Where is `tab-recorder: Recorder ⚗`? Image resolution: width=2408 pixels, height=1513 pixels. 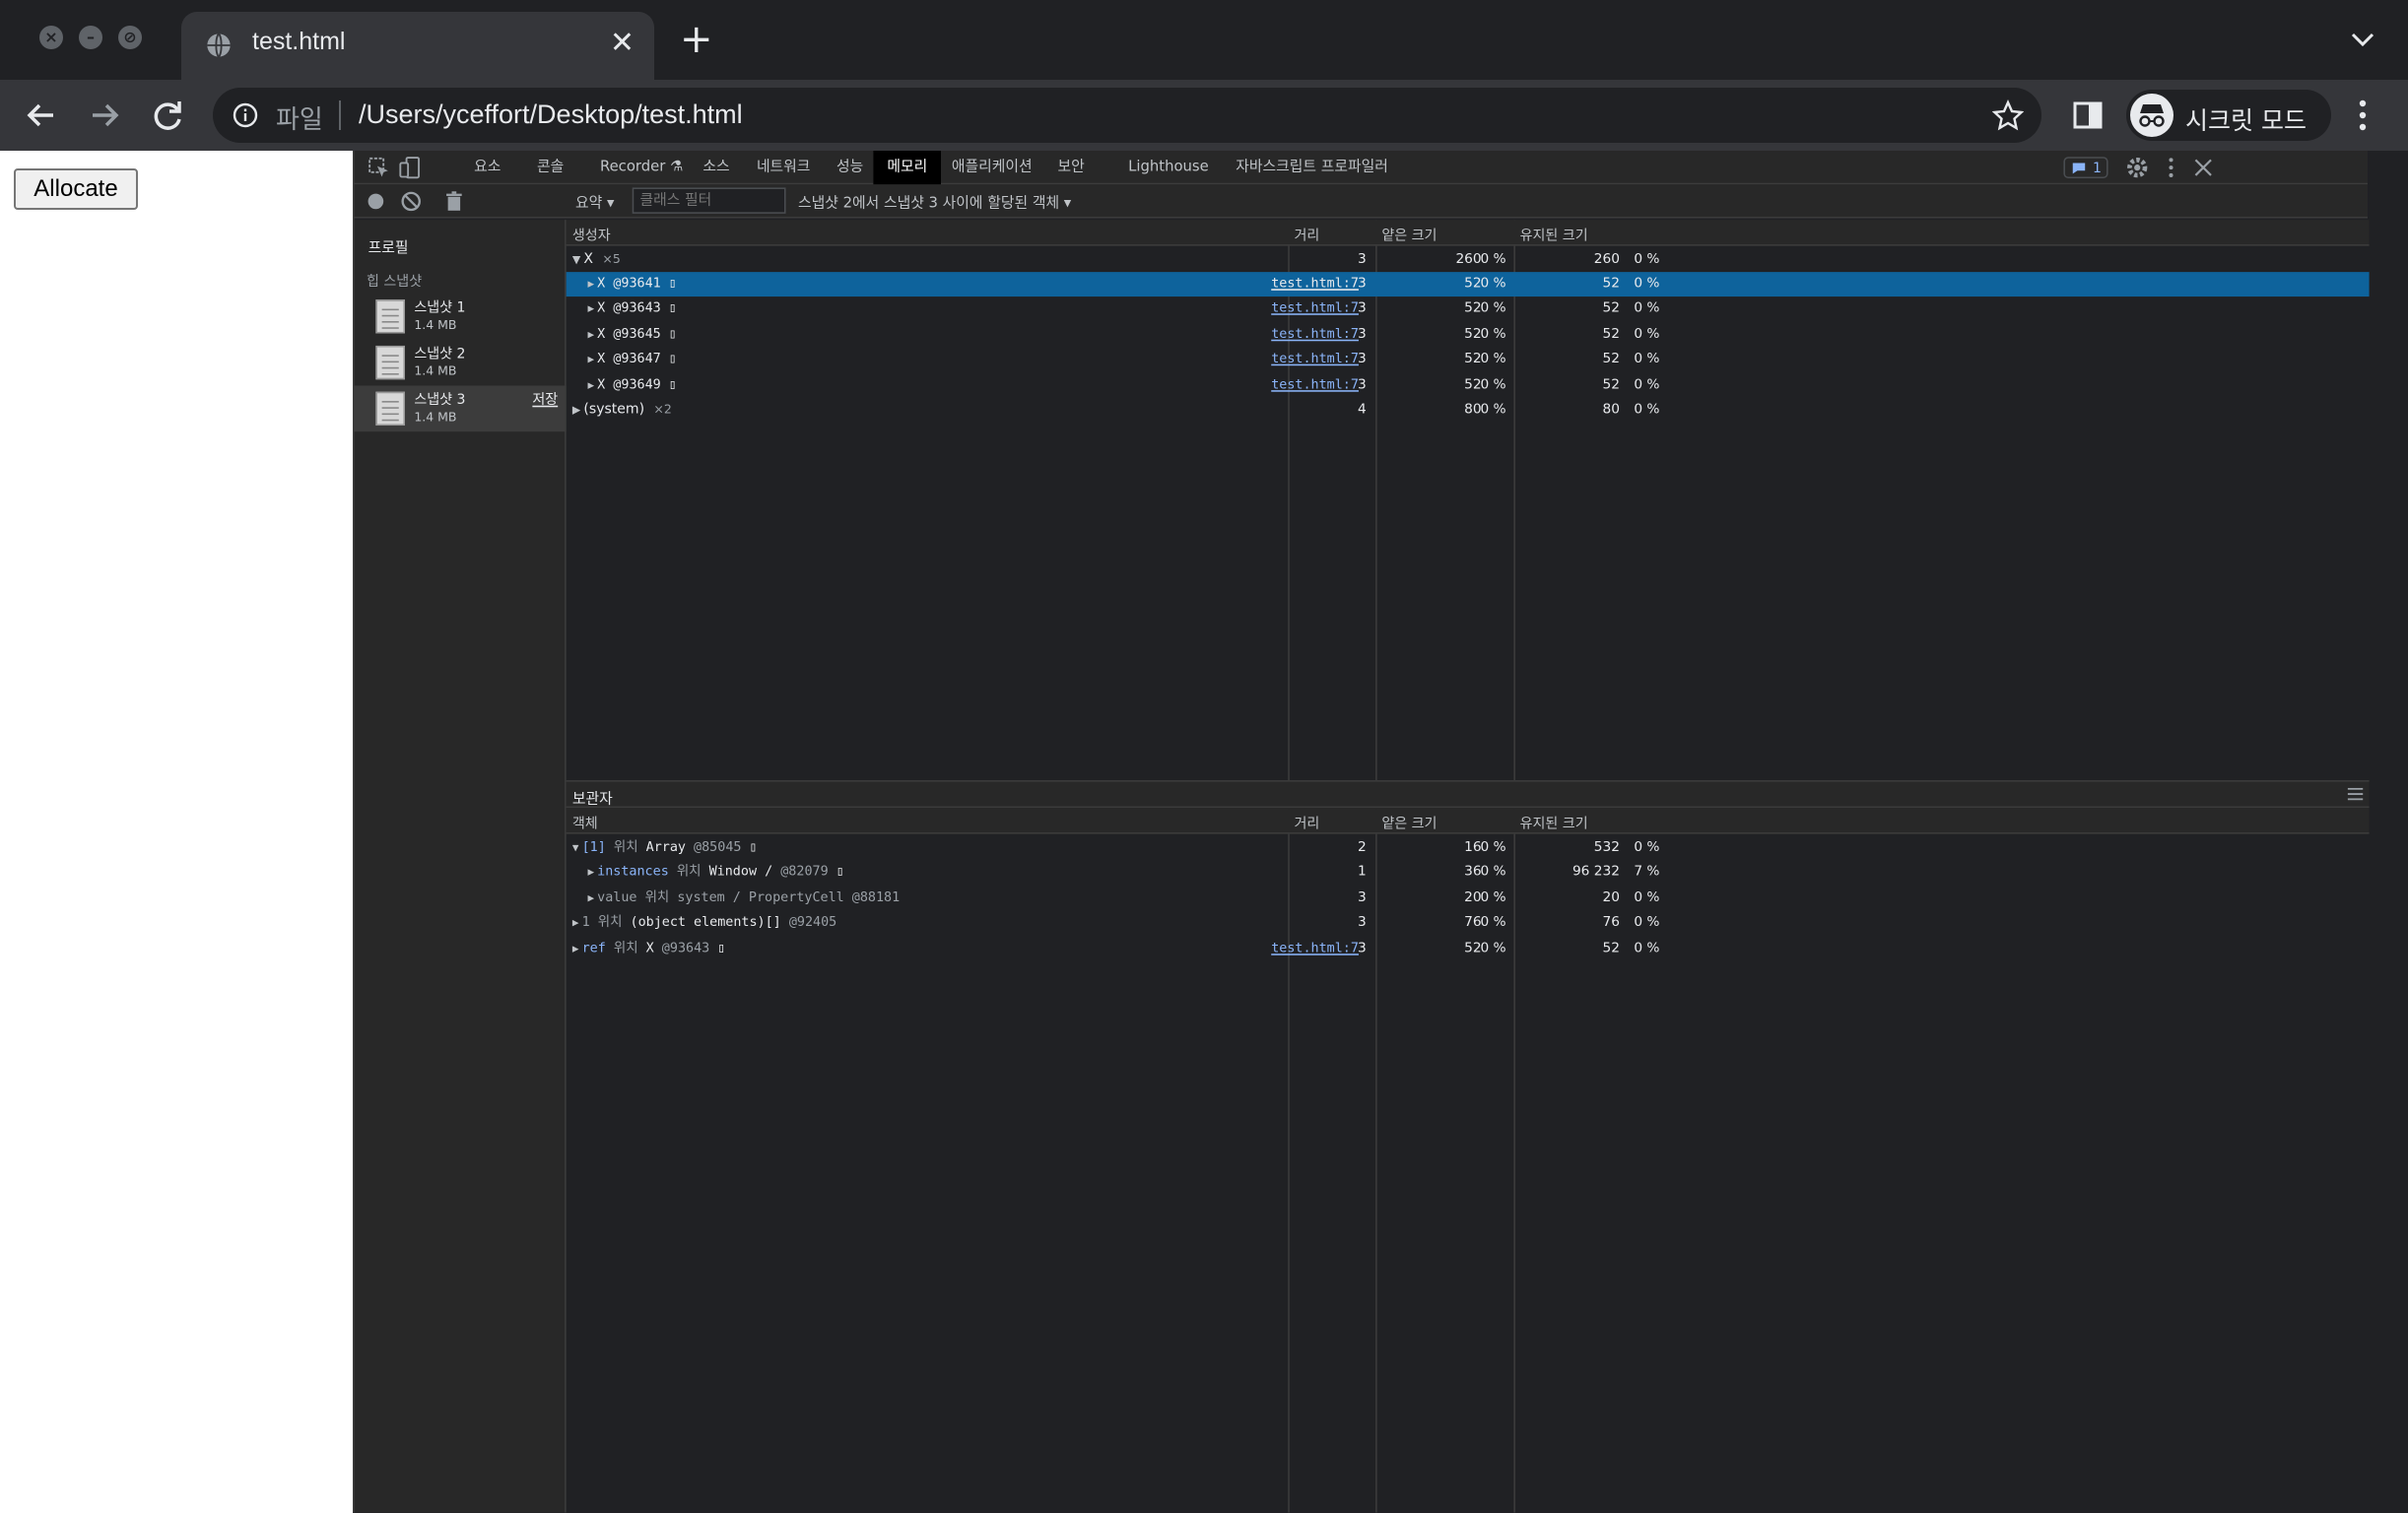
tab-recorder: Recorder ⚗ is located at coordinates (641, 167).